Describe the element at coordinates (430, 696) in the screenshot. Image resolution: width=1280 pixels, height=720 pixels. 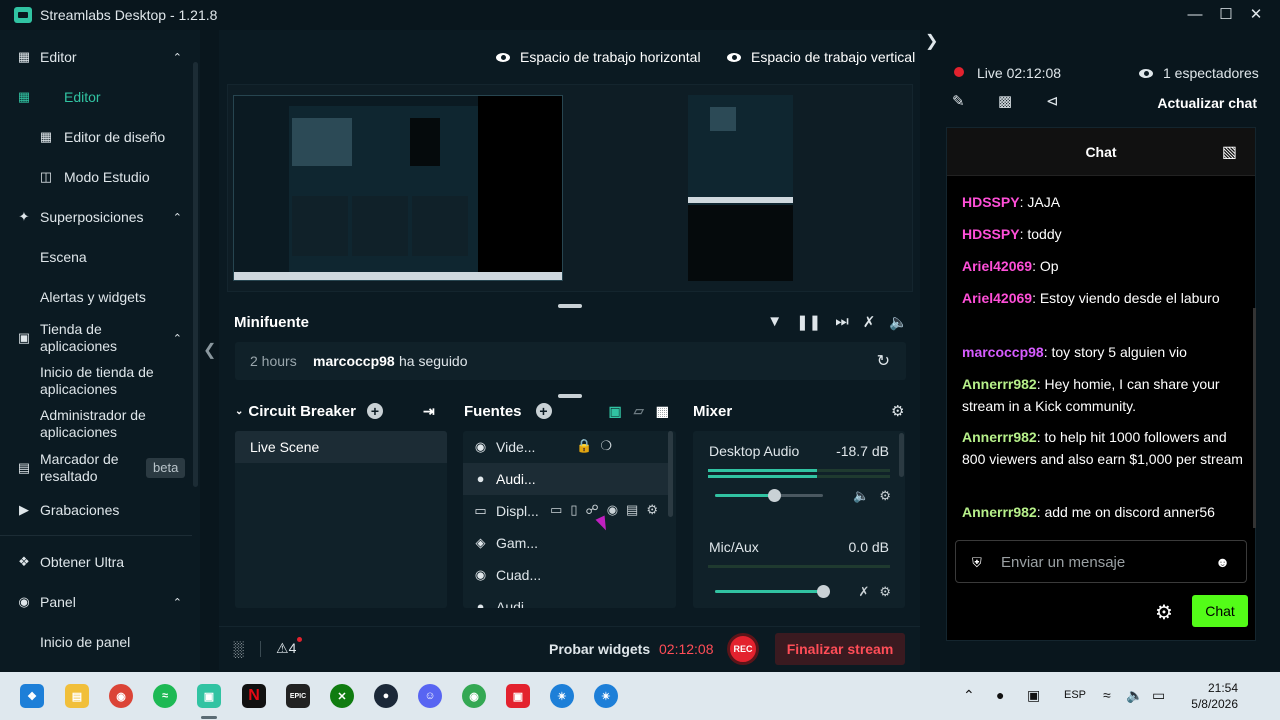
I see `discord-icon: ☺` at that location.